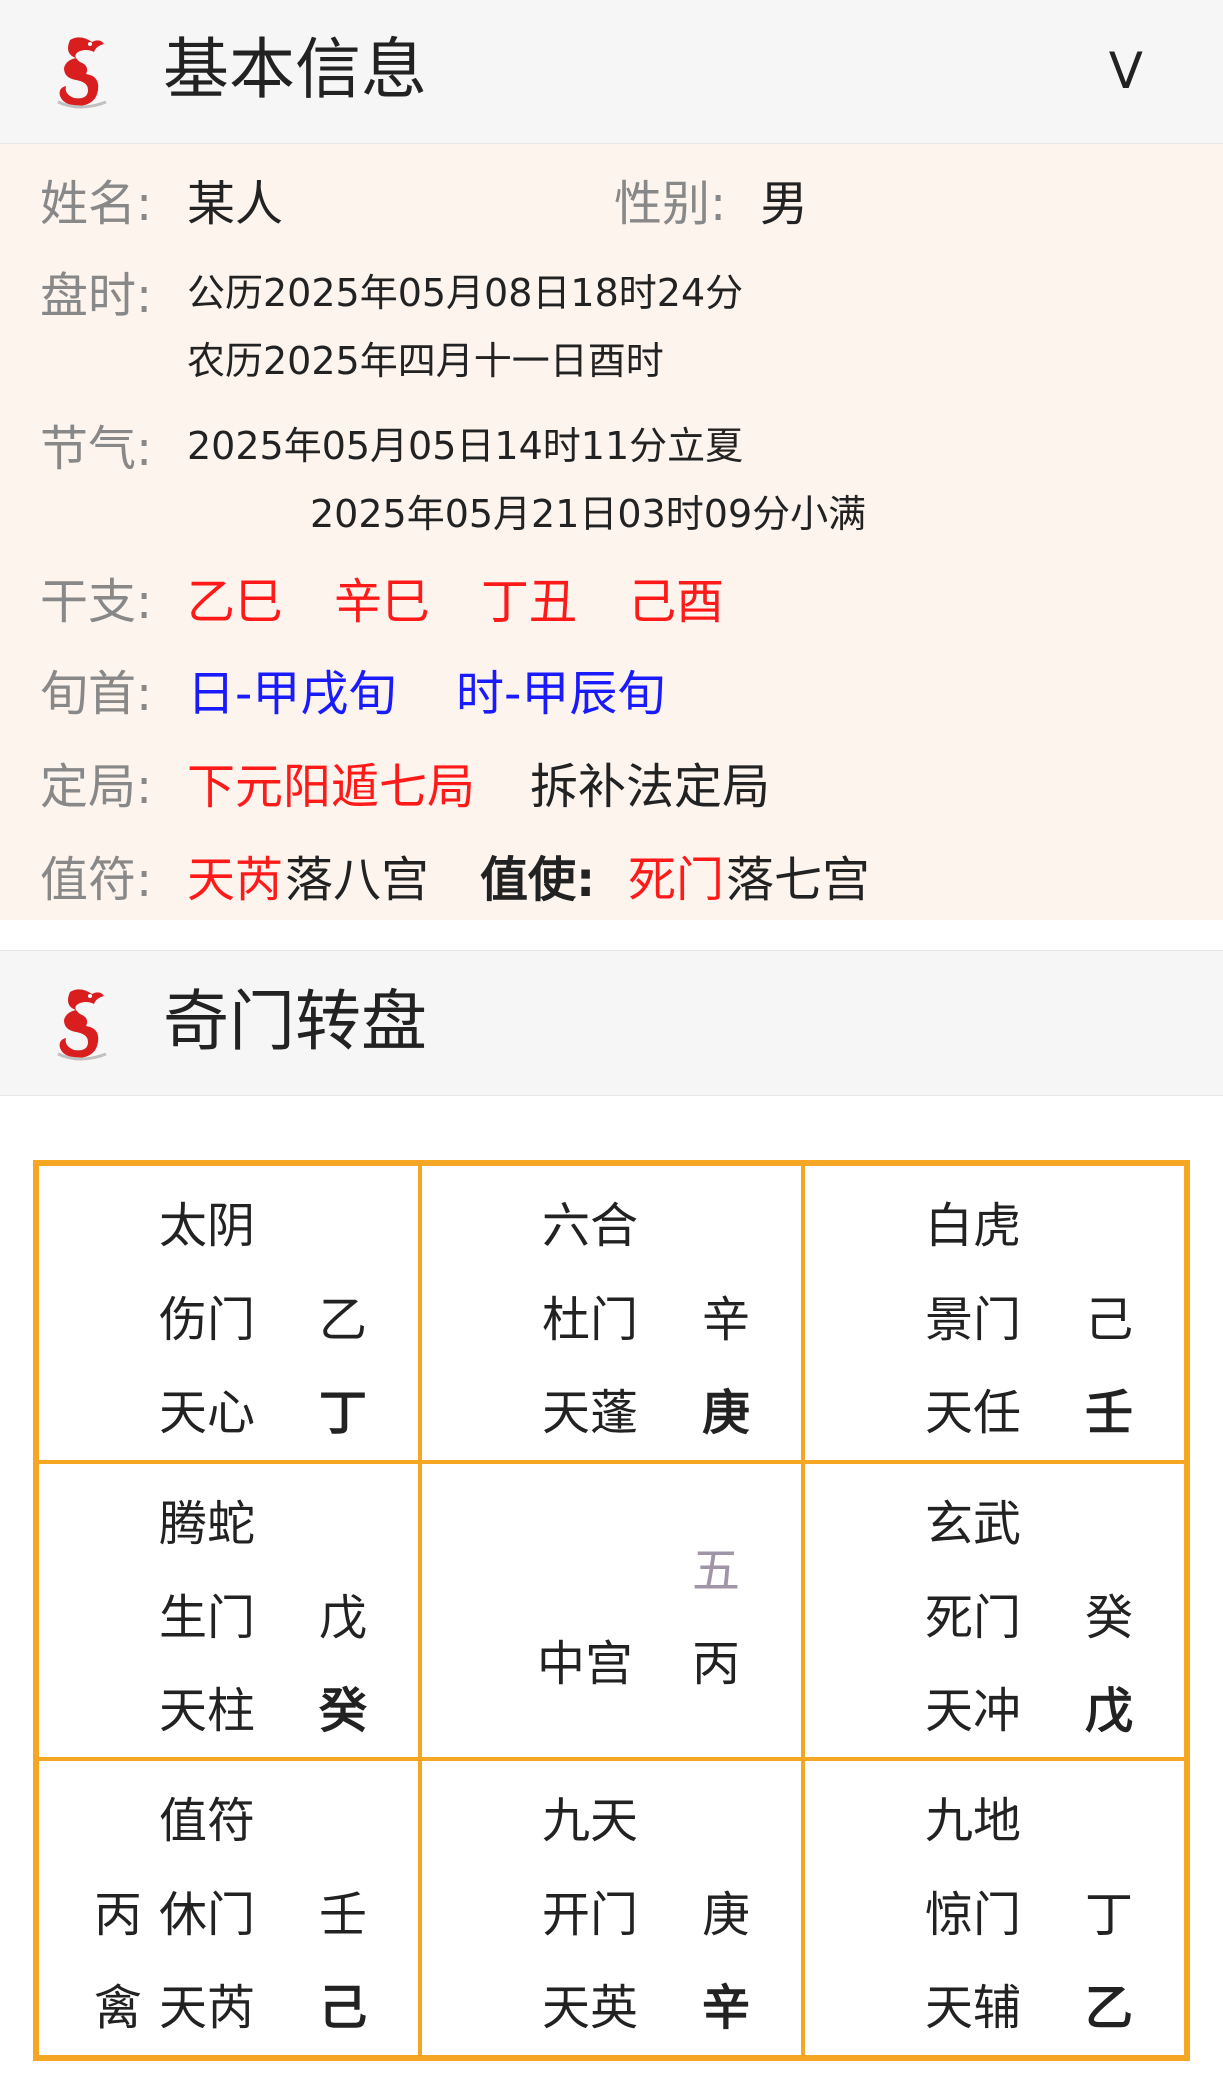 This screenshot has height=2099, width=1223. What do you see at coordinates (538, 880) in the screenshot?
I see `zhishi-label: 值使:` at bounding box center [538, 880].